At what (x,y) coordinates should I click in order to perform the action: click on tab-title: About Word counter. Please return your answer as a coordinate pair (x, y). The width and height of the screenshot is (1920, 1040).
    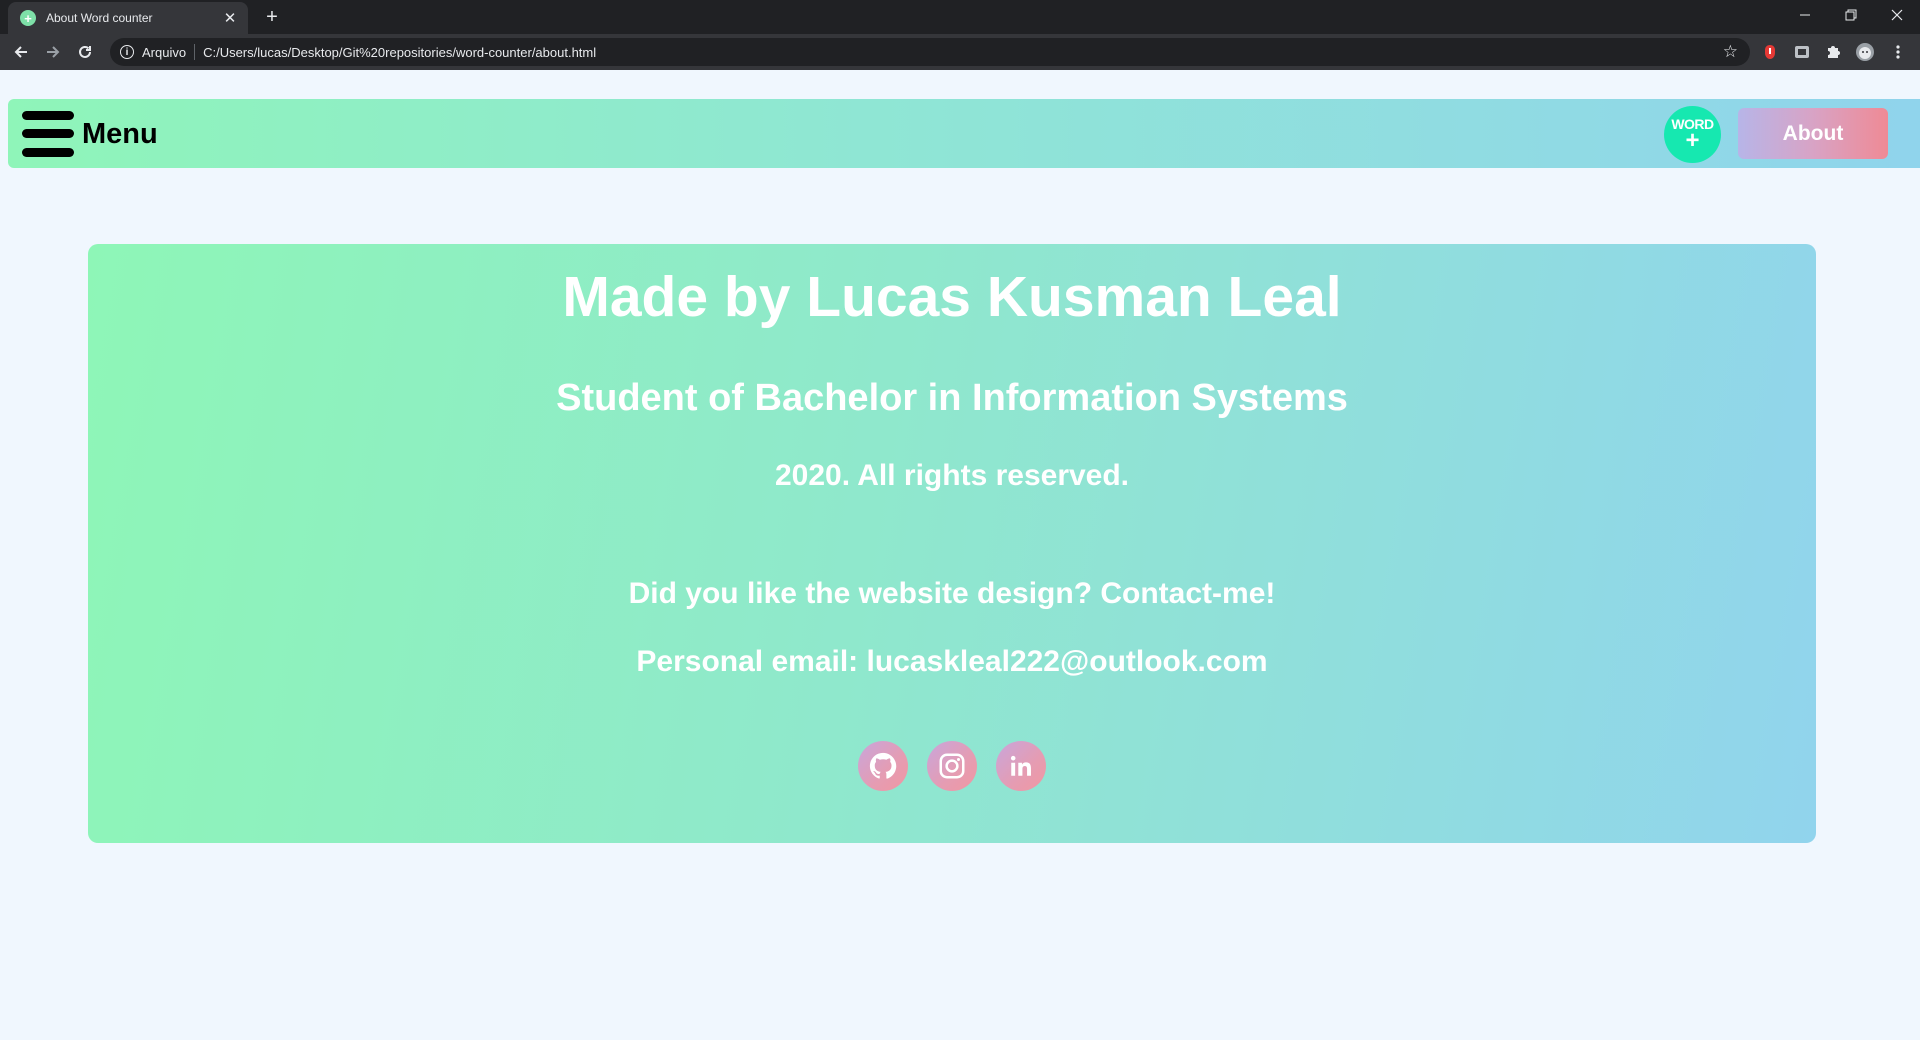
    Looking at the image, I should click on (99, 18).